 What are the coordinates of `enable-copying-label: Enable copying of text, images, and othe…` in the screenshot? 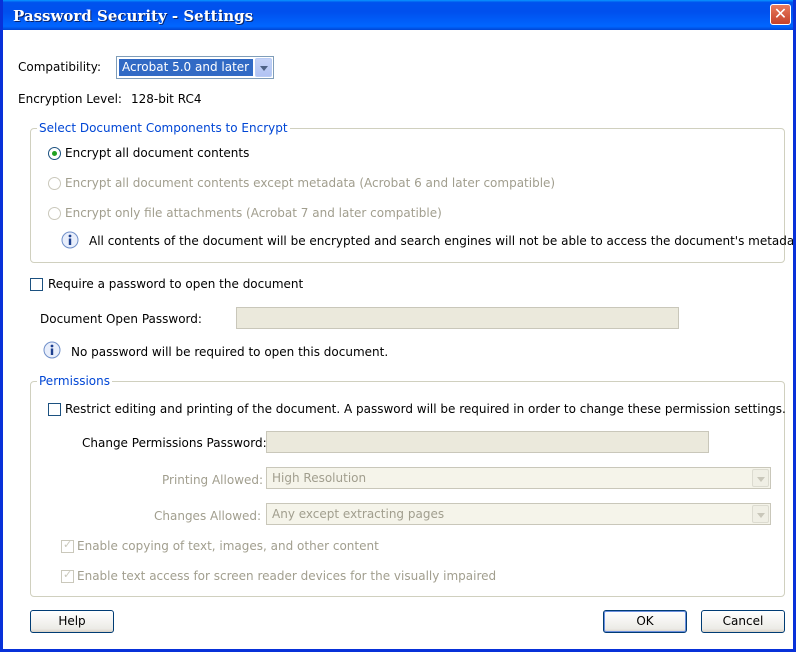 It's located at (228, 546).